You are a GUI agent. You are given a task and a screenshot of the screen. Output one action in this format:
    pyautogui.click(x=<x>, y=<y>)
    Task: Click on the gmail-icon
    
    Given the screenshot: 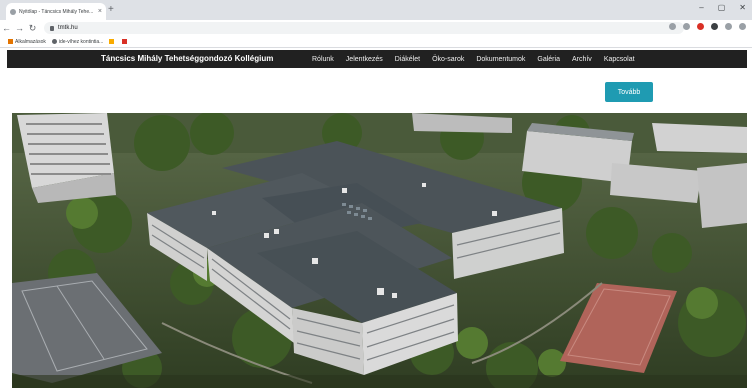 What is the action you would take?
    pyautogui.click(x=125, y=41)
    